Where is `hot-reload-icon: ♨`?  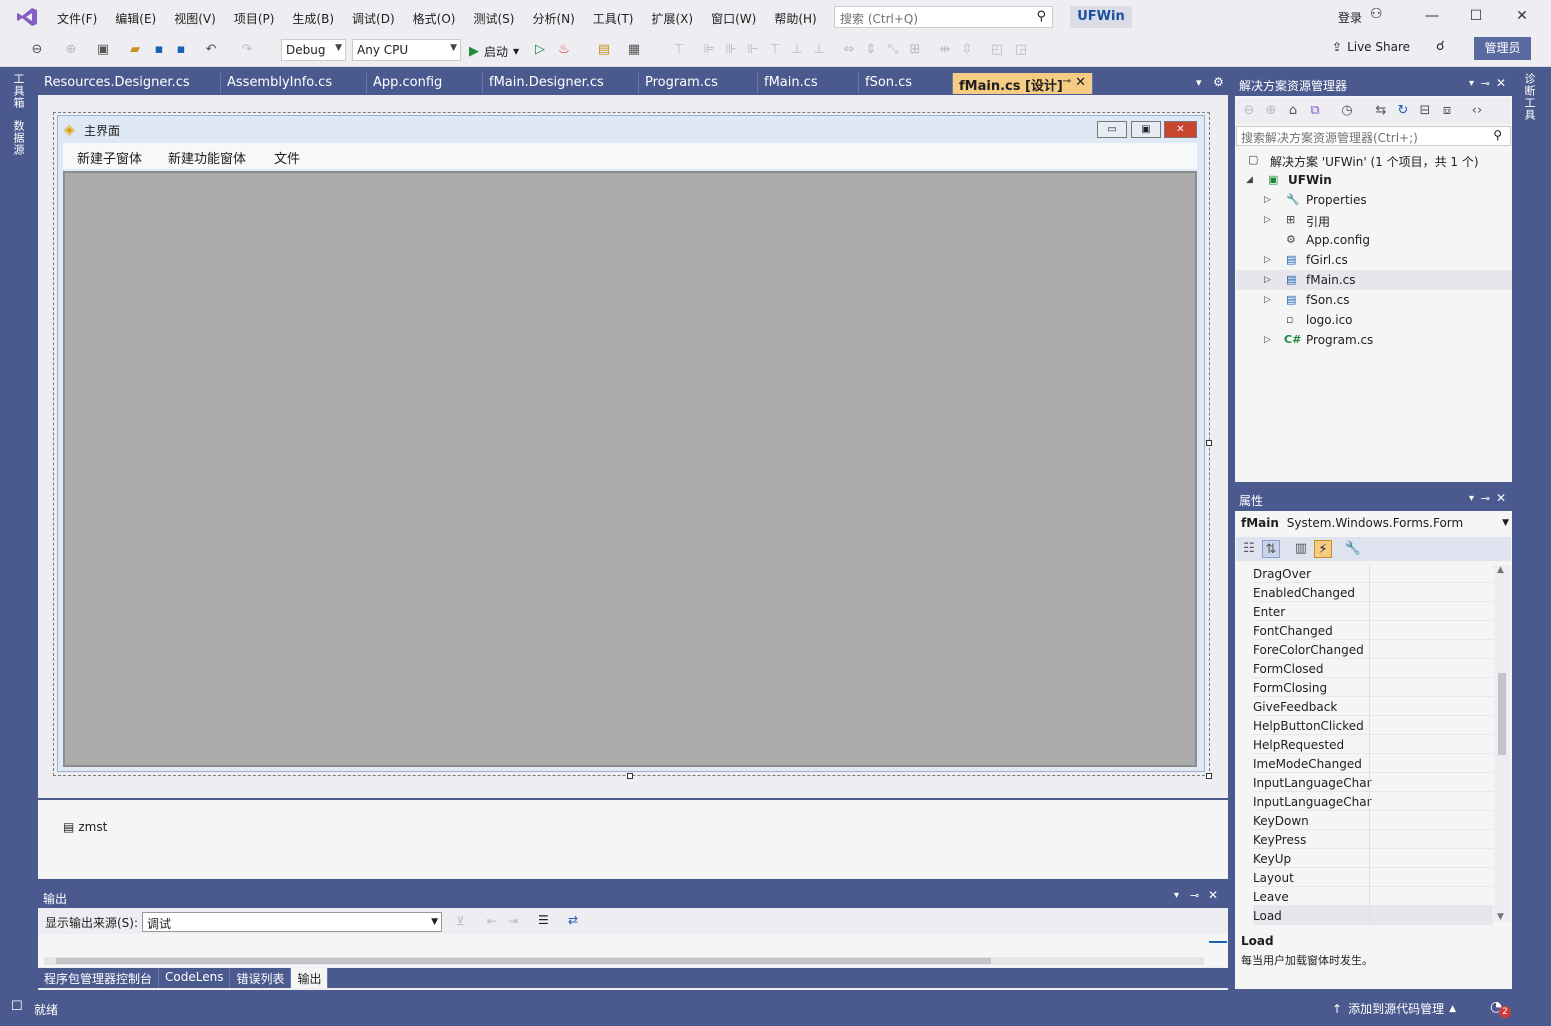
hot-reload-icon: ♨ is located at coordinates (564, 50).